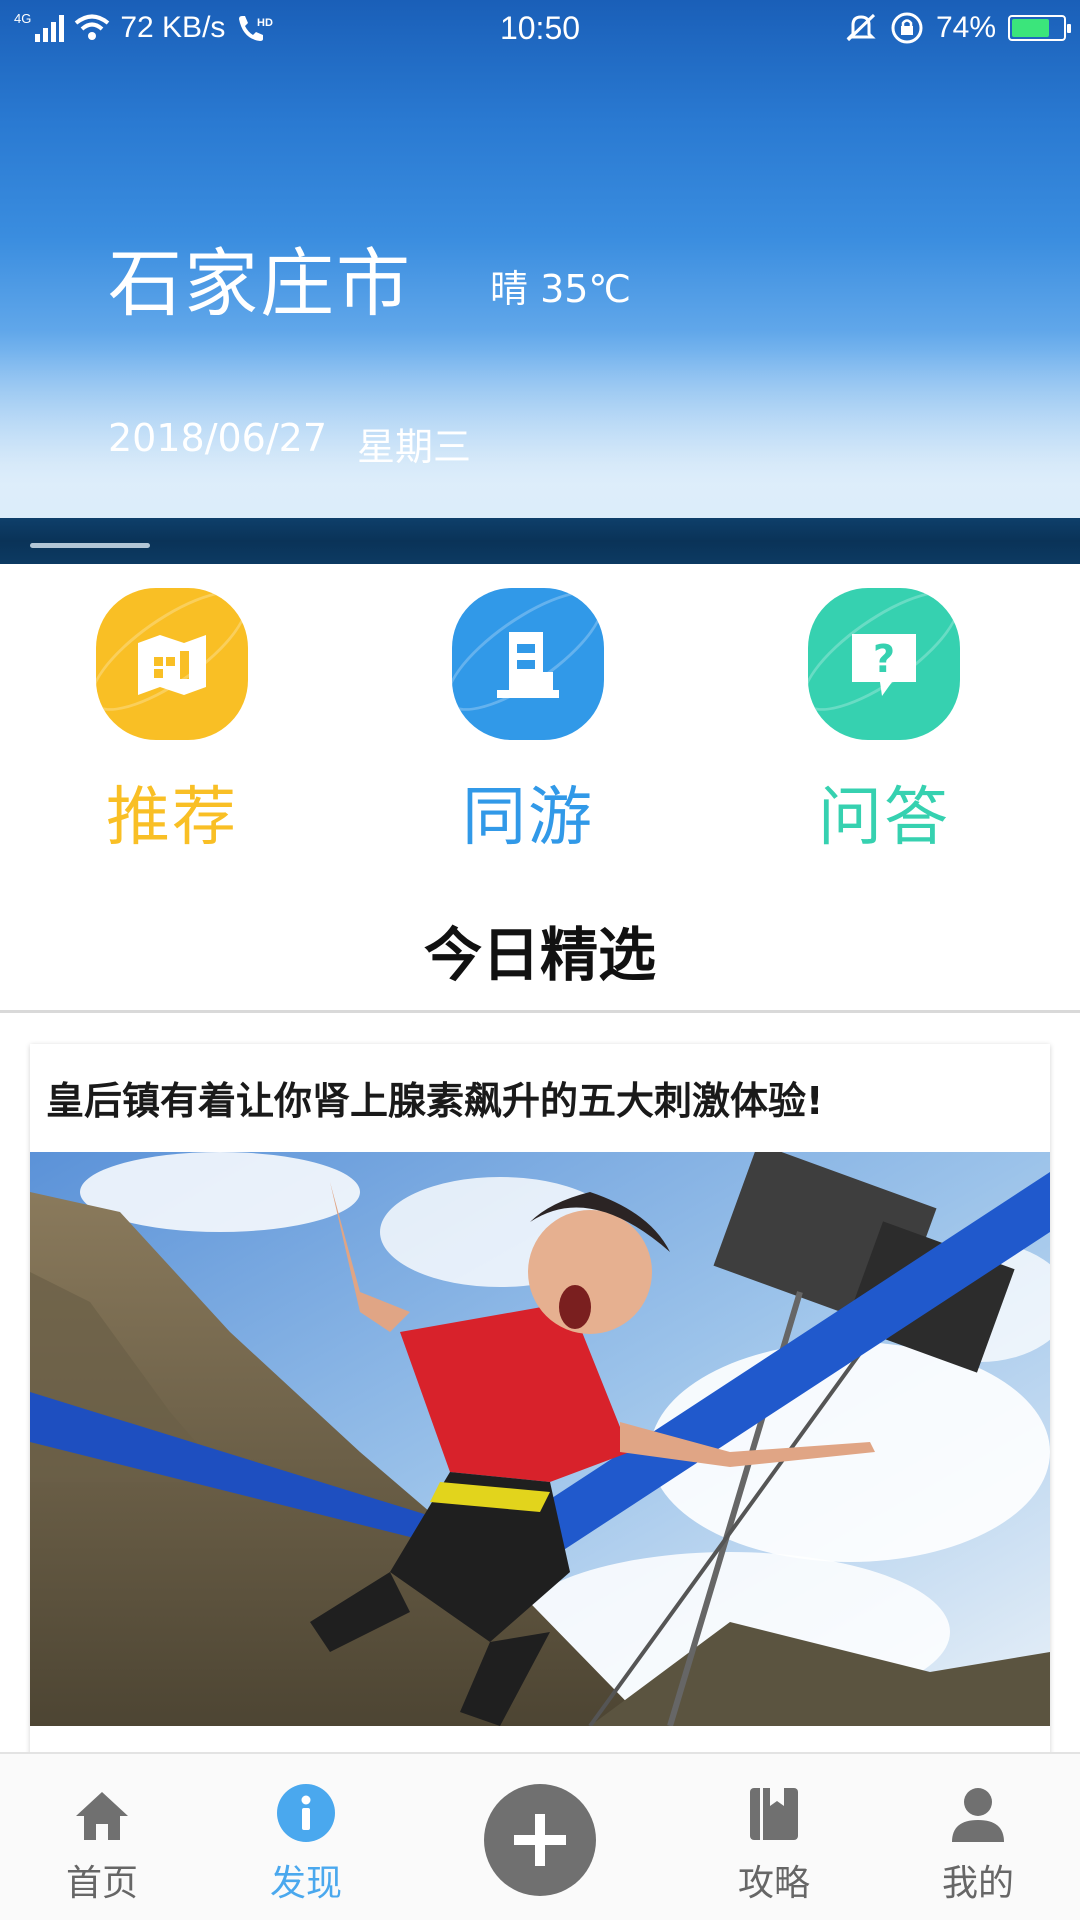 Image resolution: width=1080 pixels, height=1920 pixels. Describe the element at coordinates (773, 1883) in the screenshot. I see `nav-label: 攻略` at that location.